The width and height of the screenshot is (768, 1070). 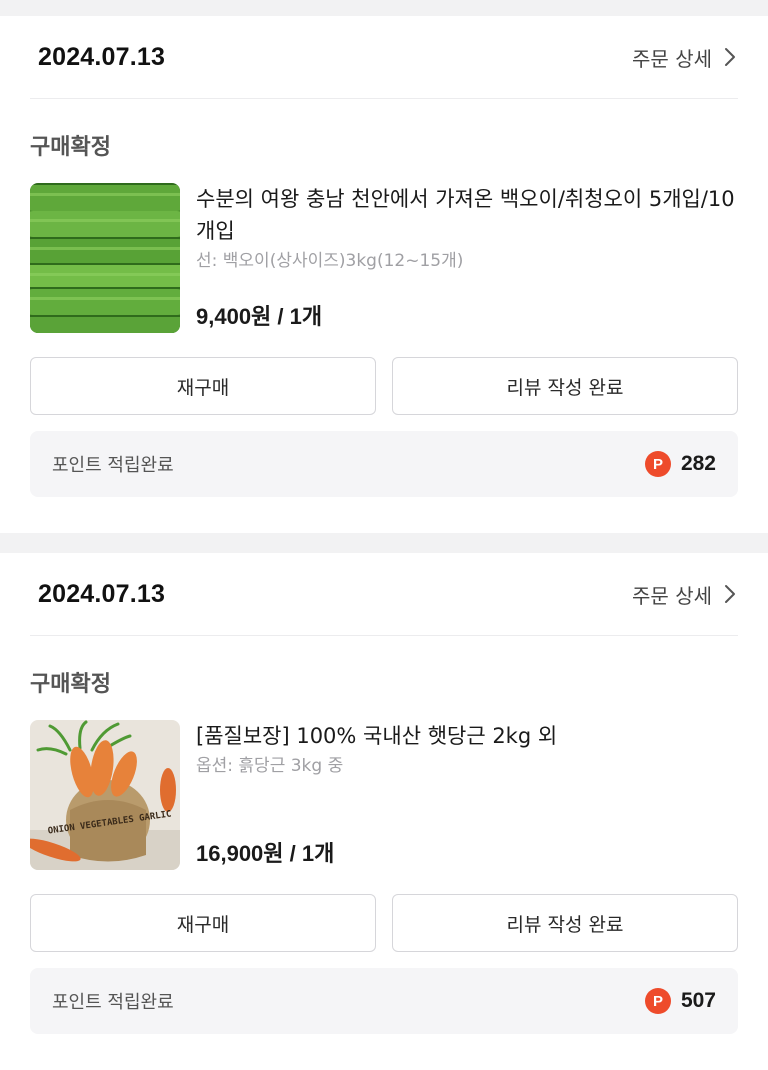 I want to click on product-price: 9,400원 / 1개, so click(x=259, y=316).